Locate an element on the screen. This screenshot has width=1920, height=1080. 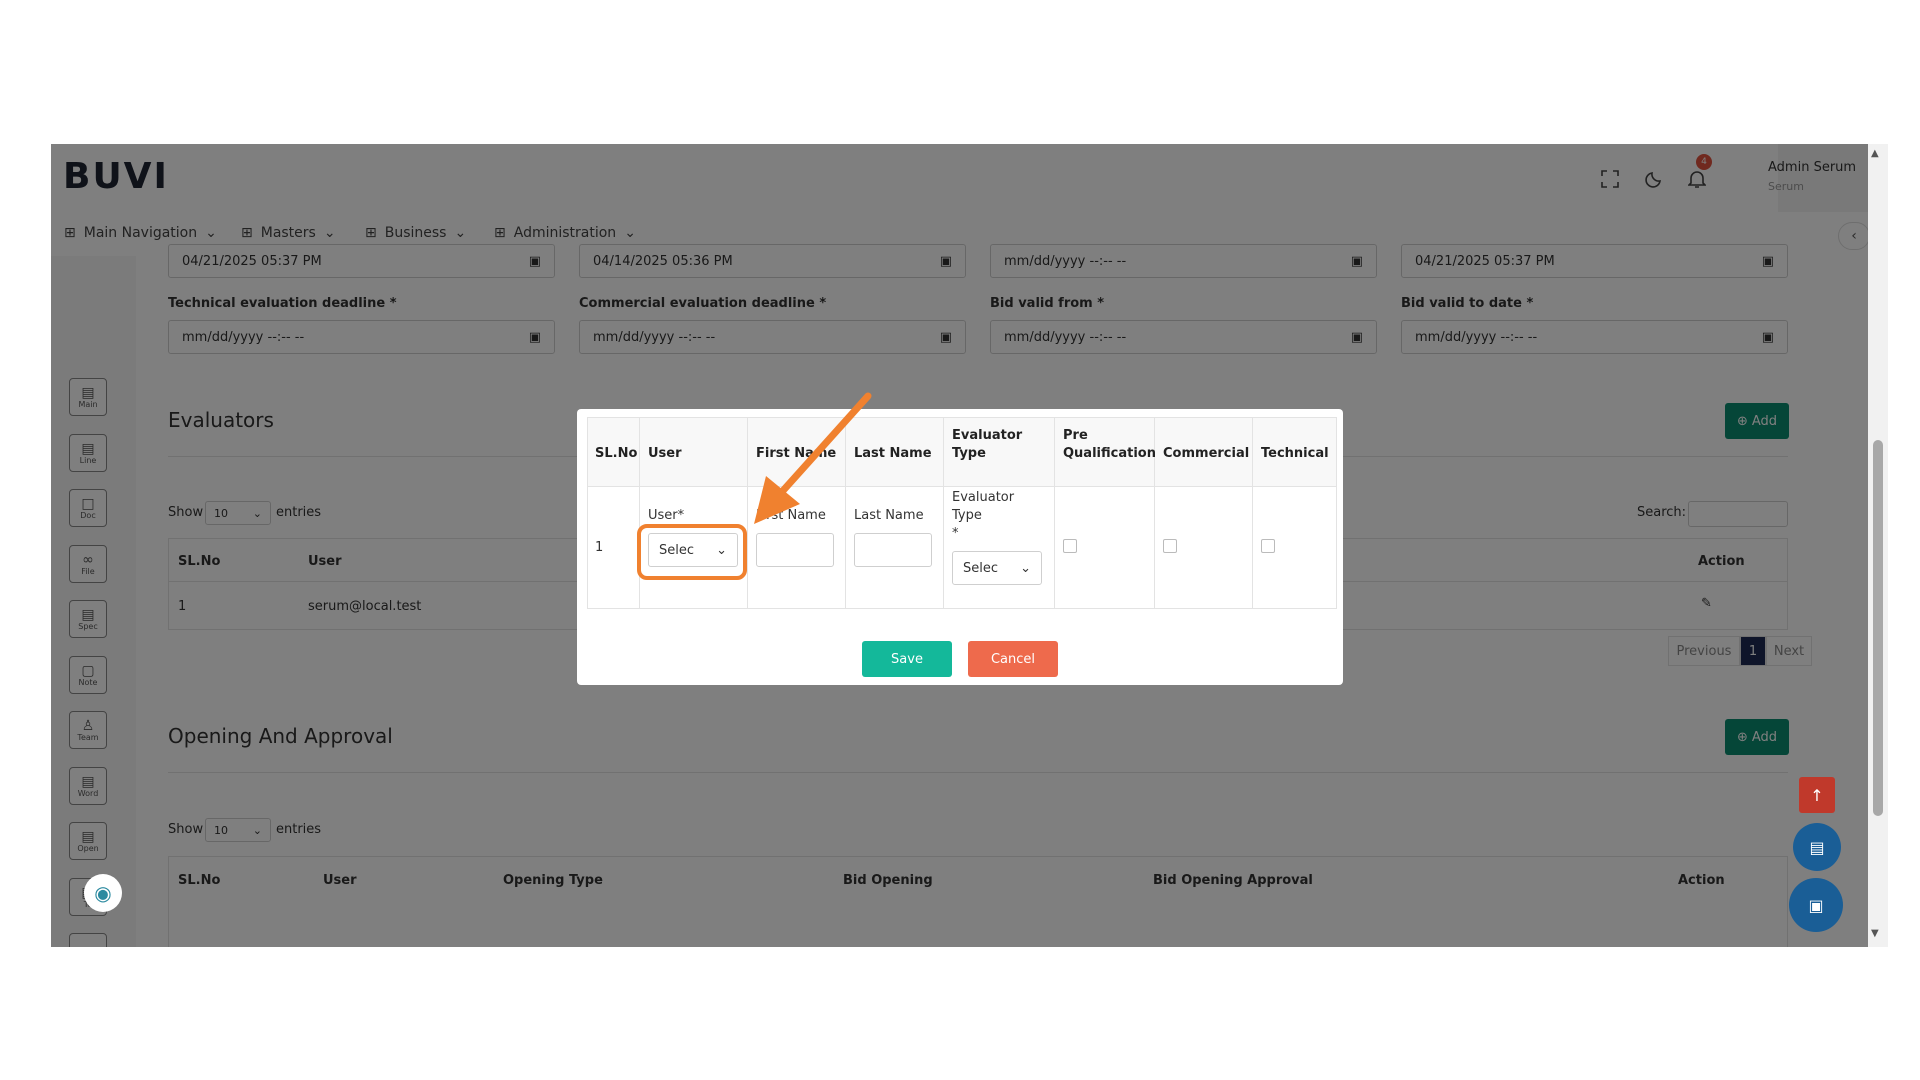
chat-button: ▤ is located at coordinates (1817, 847).